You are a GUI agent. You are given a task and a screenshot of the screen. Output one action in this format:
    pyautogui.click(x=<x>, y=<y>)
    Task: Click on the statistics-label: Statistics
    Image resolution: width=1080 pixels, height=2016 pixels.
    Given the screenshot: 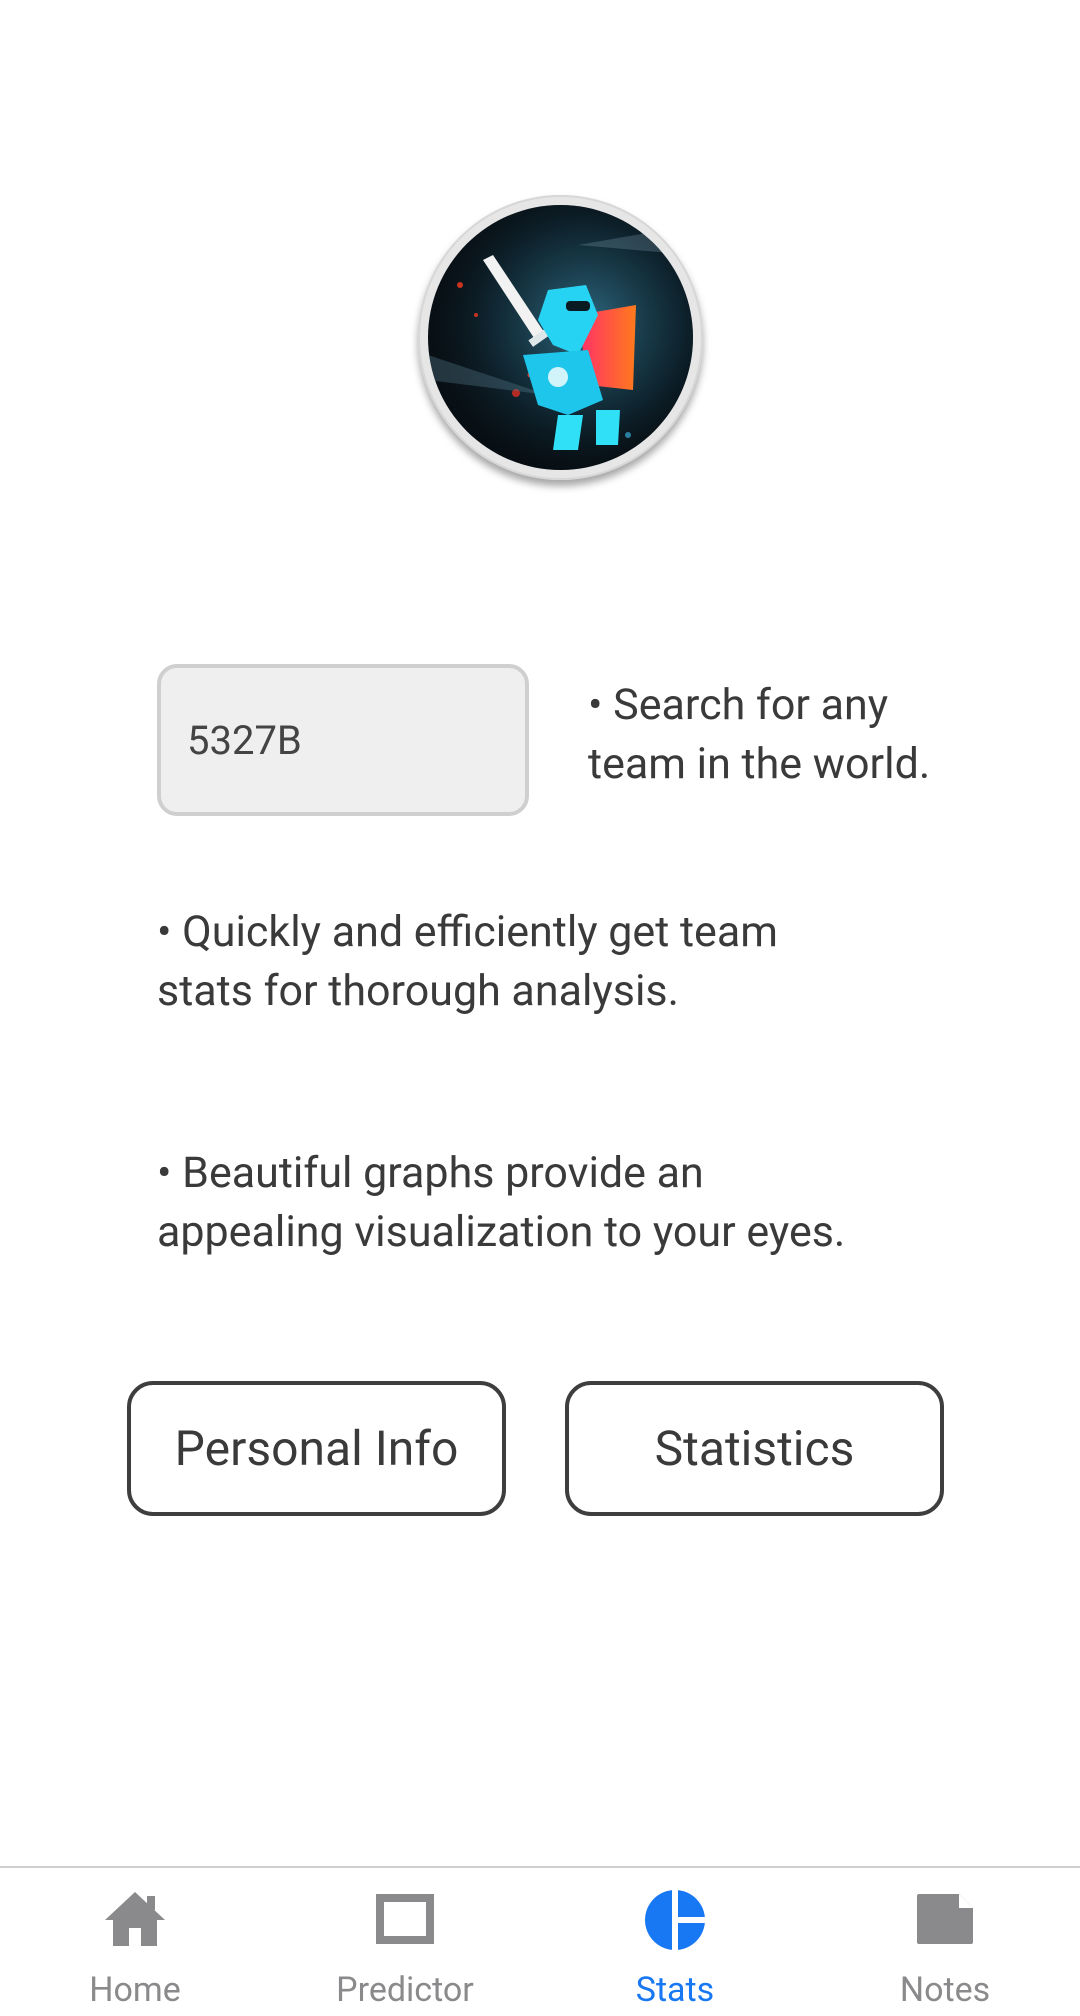 What is the action you would take?
    pyautogui.click(x=754, y=1448)
    